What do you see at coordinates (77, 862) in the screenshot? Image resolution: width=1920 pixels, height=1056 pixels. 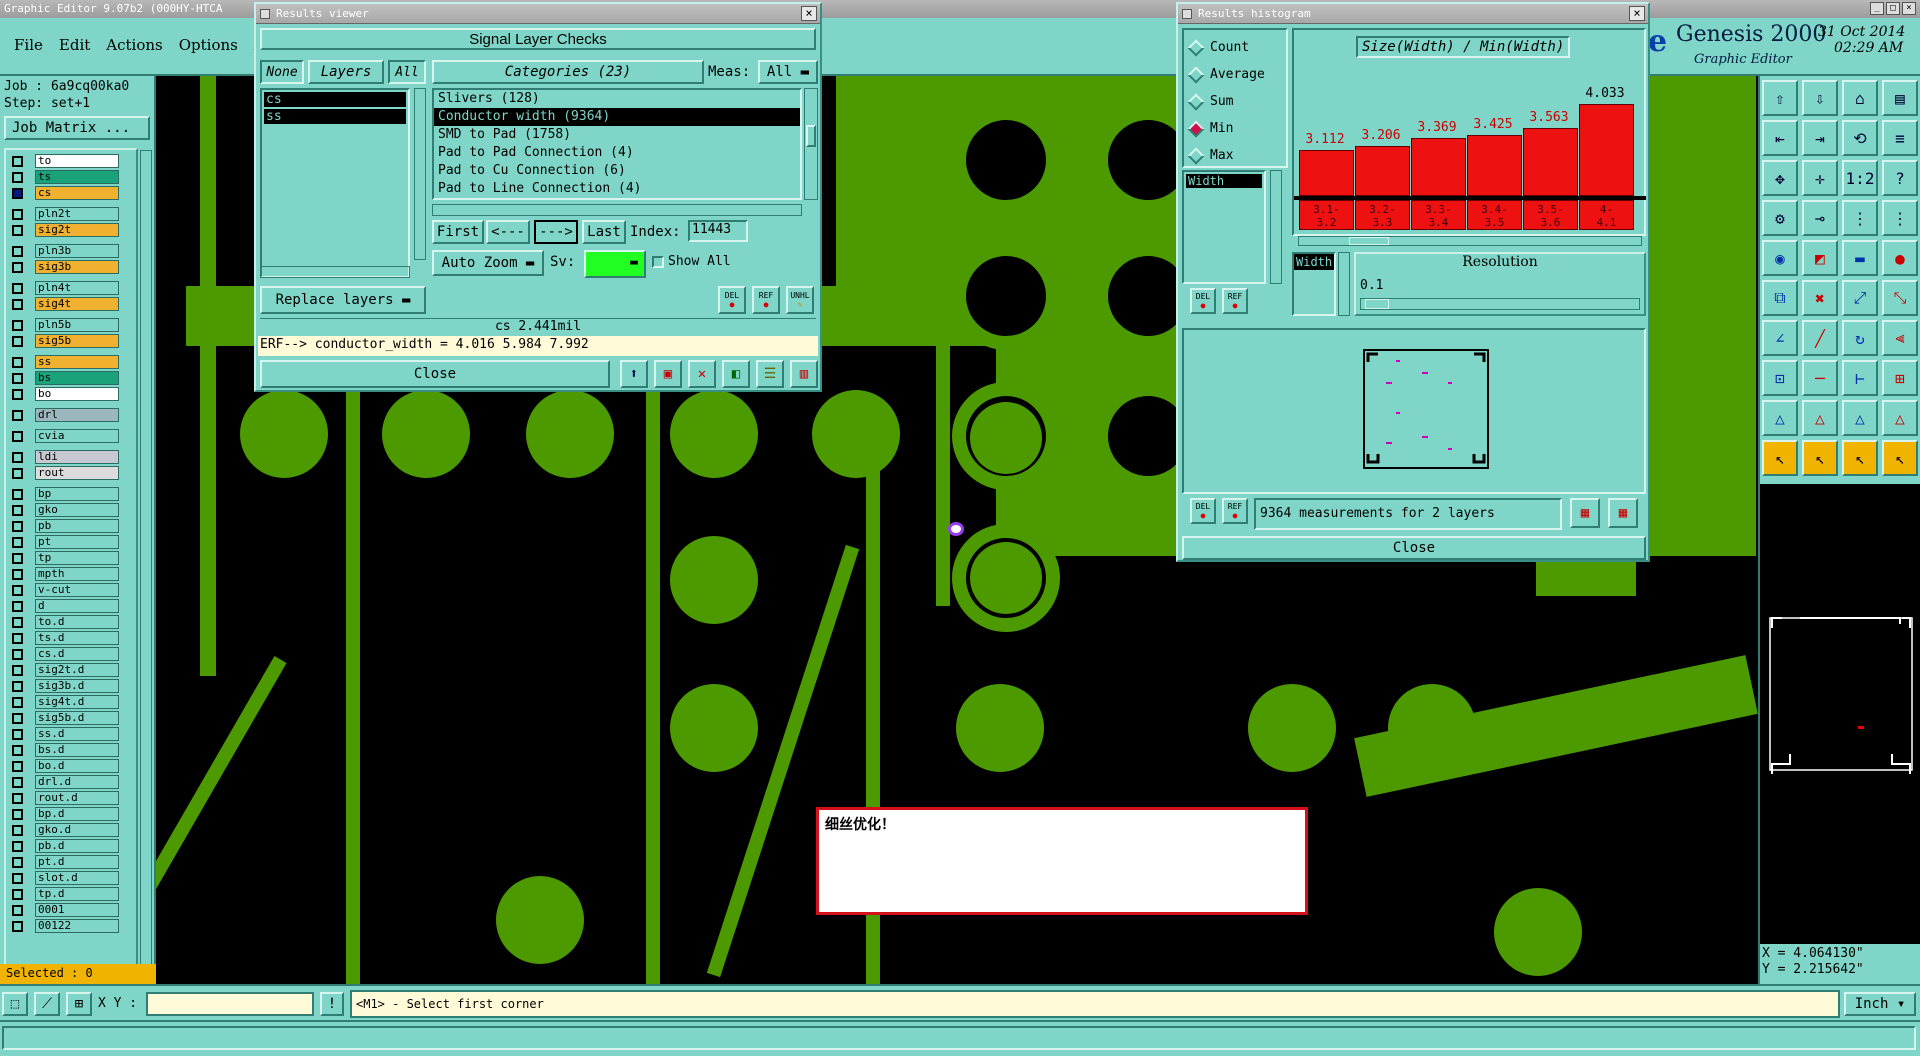 I see `layer-name: pt.d` at bounding box center [77, 862].